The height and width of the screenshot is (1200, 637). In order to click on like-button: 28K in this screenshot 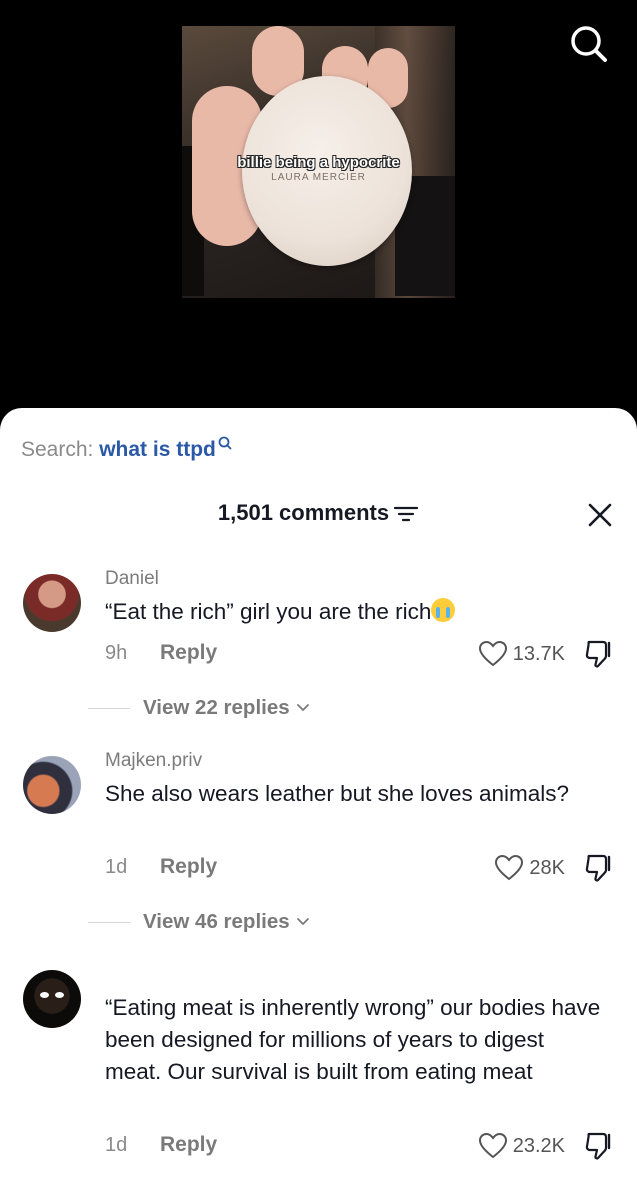, I will do `click(530, 868)`.